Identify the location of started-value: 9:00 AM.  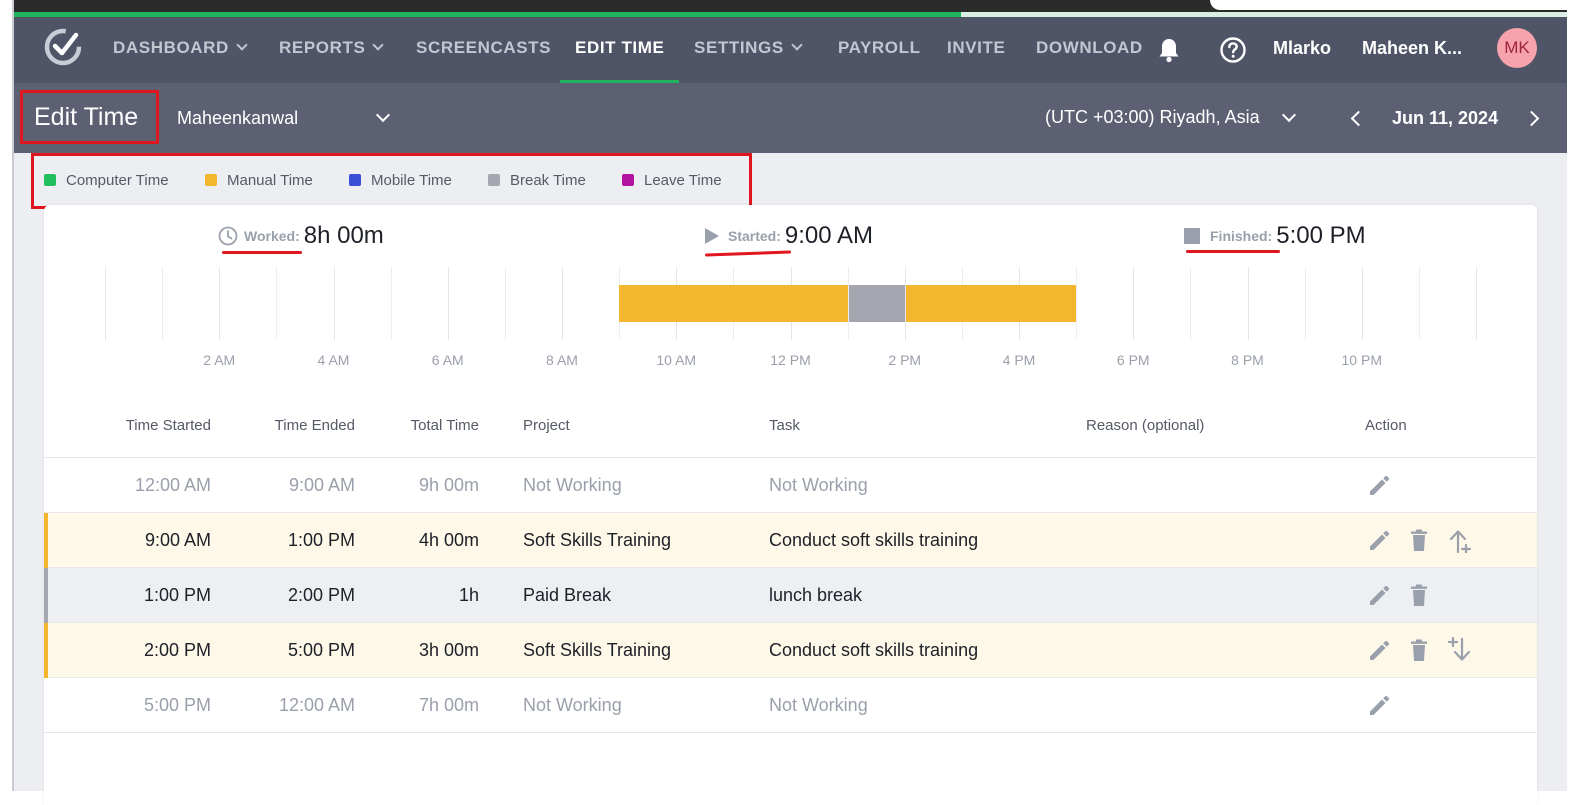
(828, 235).